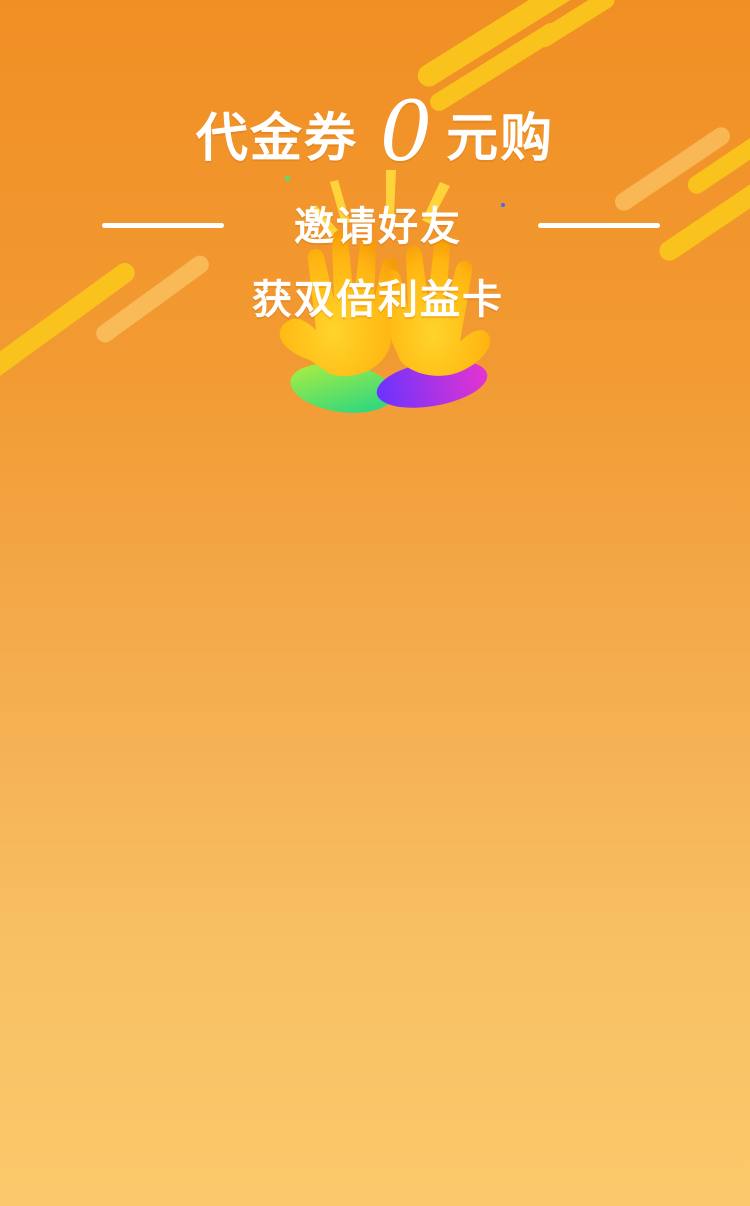 This screenshot has height=1206, width=750. Describe the element at coordinates (407, 132) in the screenshot. I see `title-zero: 0` at that location.